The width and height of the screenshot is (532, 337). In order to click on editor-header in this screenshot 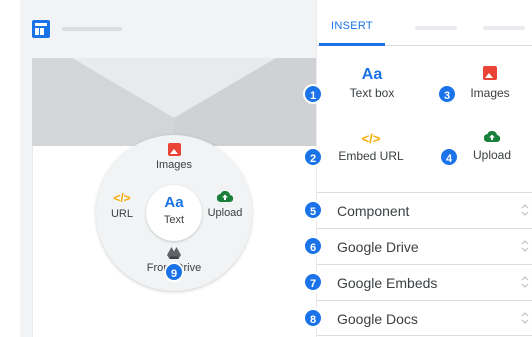, I will do `click(168, 29)`.